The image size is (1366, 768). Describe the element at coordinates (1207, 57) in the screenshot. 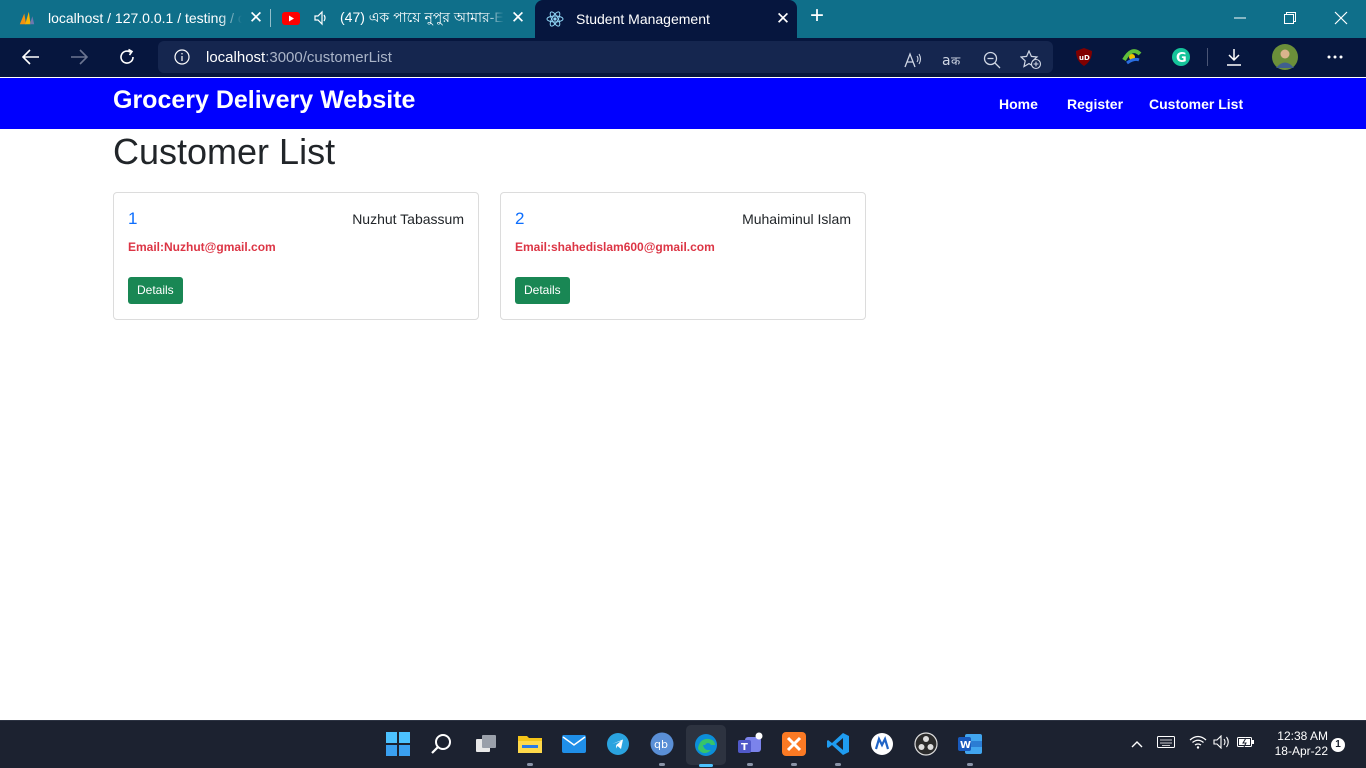

I see `toolbar-separator` at that location.